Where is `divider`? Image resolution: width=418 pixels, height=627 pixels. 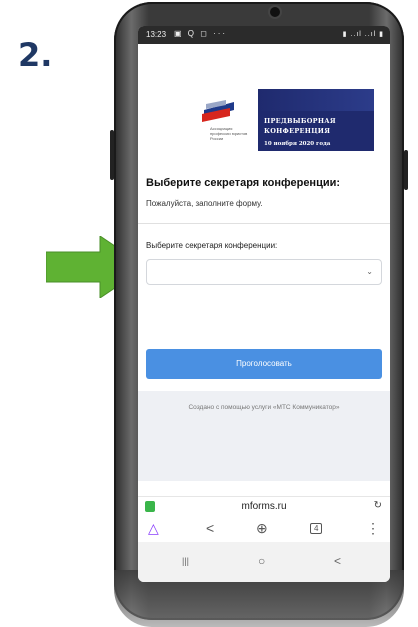
divider is located at coordinates (264, 223).